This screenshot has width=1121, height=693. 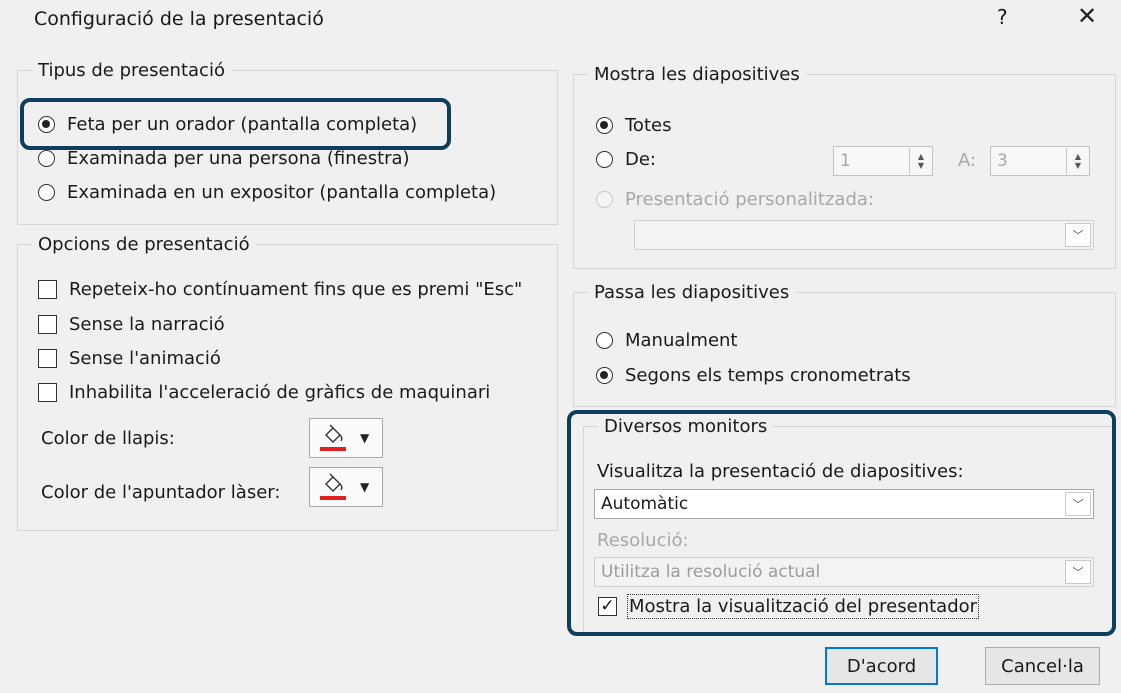 I want to click on to-slide-label: A:, so click(x=967, y=160).